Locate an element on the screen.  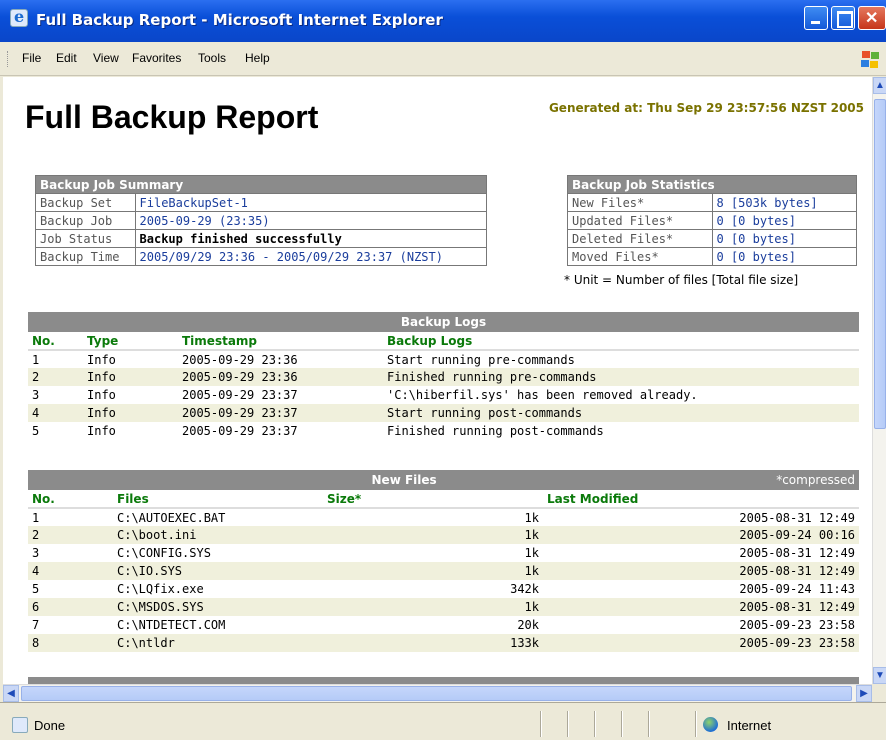
logs-col-type: Type is located at coordinates (130, 341).